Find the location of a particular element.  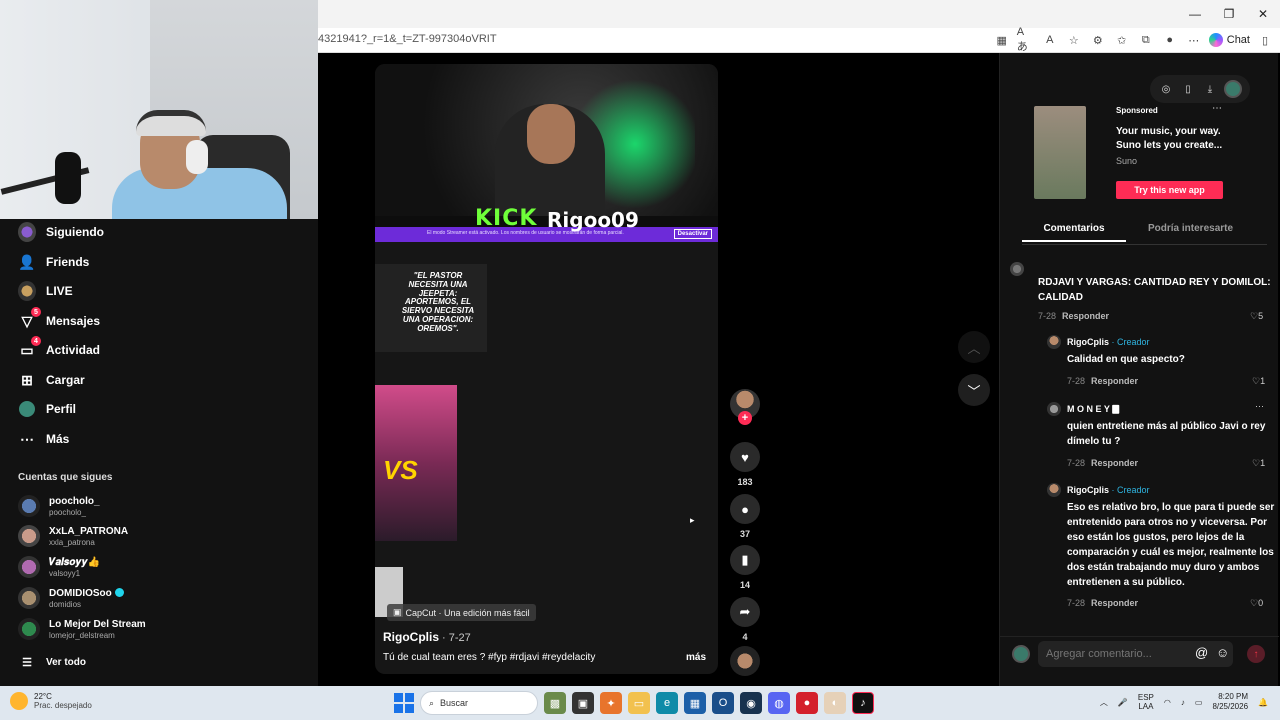

music-disc is located at coordinates (745, 661).